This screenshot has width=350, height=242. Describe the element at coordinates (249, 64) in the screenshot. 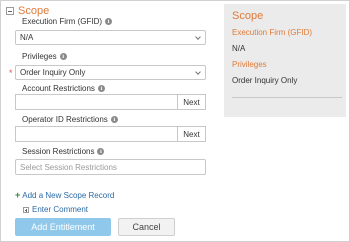

I see `summary-privileges-label: Privileges` at that location.